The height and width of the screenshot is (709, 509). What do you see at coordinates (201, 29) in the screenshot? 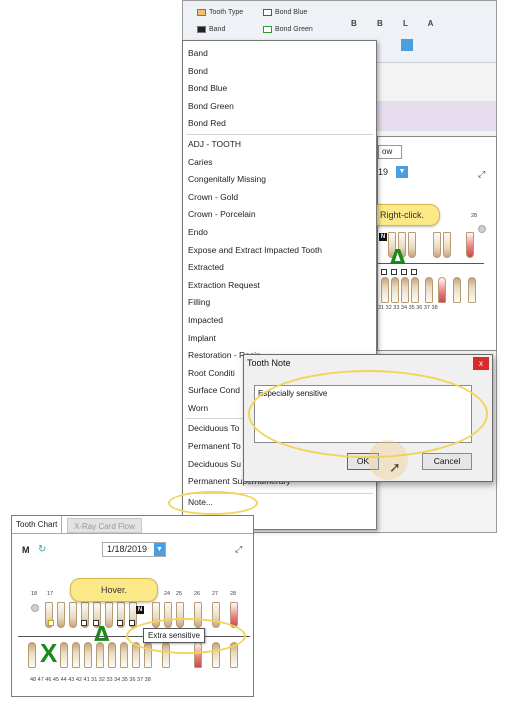
I see `band-swatch-icon` at bounding box center [201, 29].